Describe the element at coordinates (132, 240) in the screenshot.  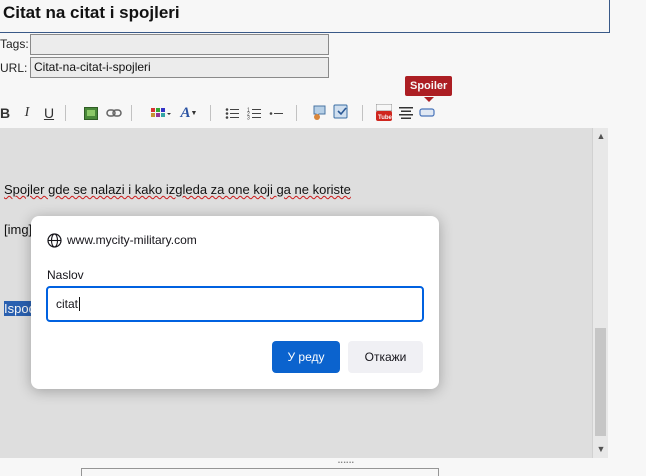
I see `dialog-origin: www.mycity-military.com` at that location.